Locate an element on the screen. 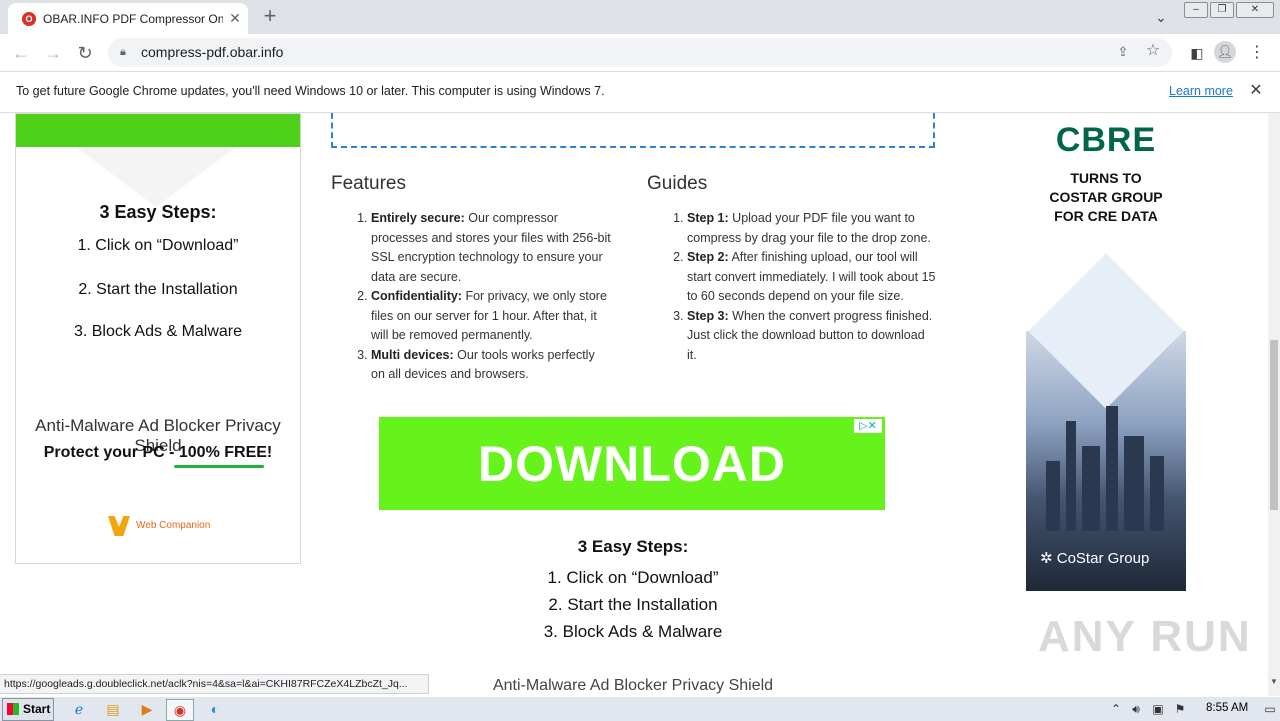 Image resolution: width=1280 pixels, height=721 pixels. chrome-taskbar-icon: ◉ is located at coordinates (180, 710).